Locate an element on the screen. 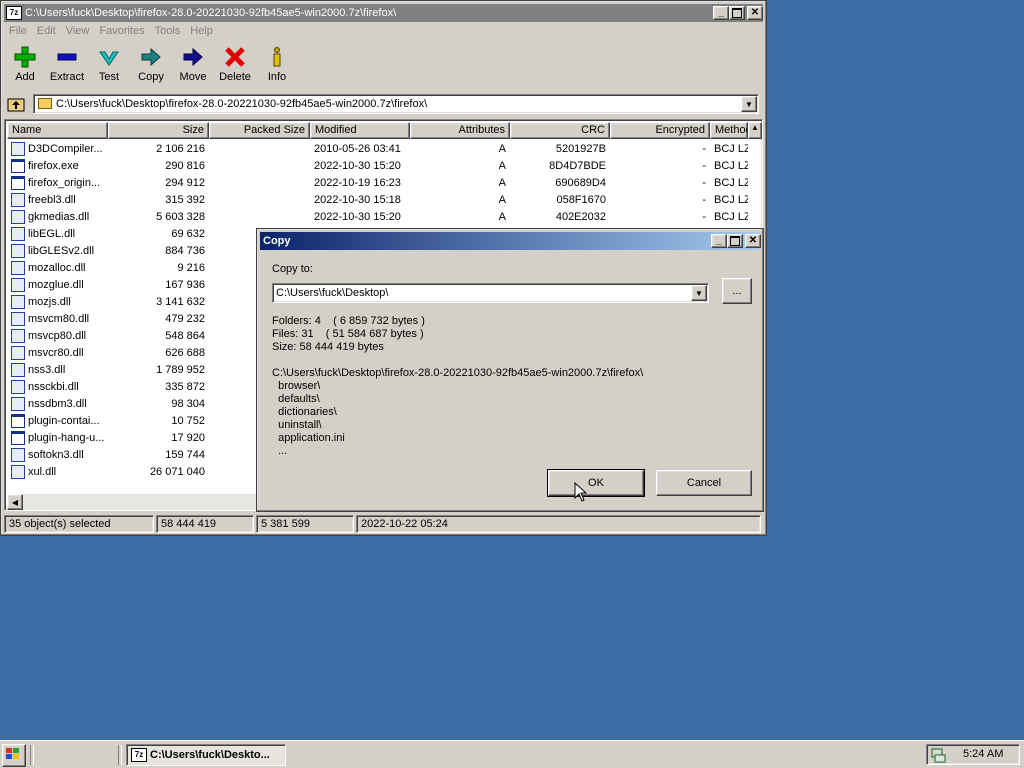 The image size is (1024, 768). ok-button: OK is located at coordinates (596, 483).